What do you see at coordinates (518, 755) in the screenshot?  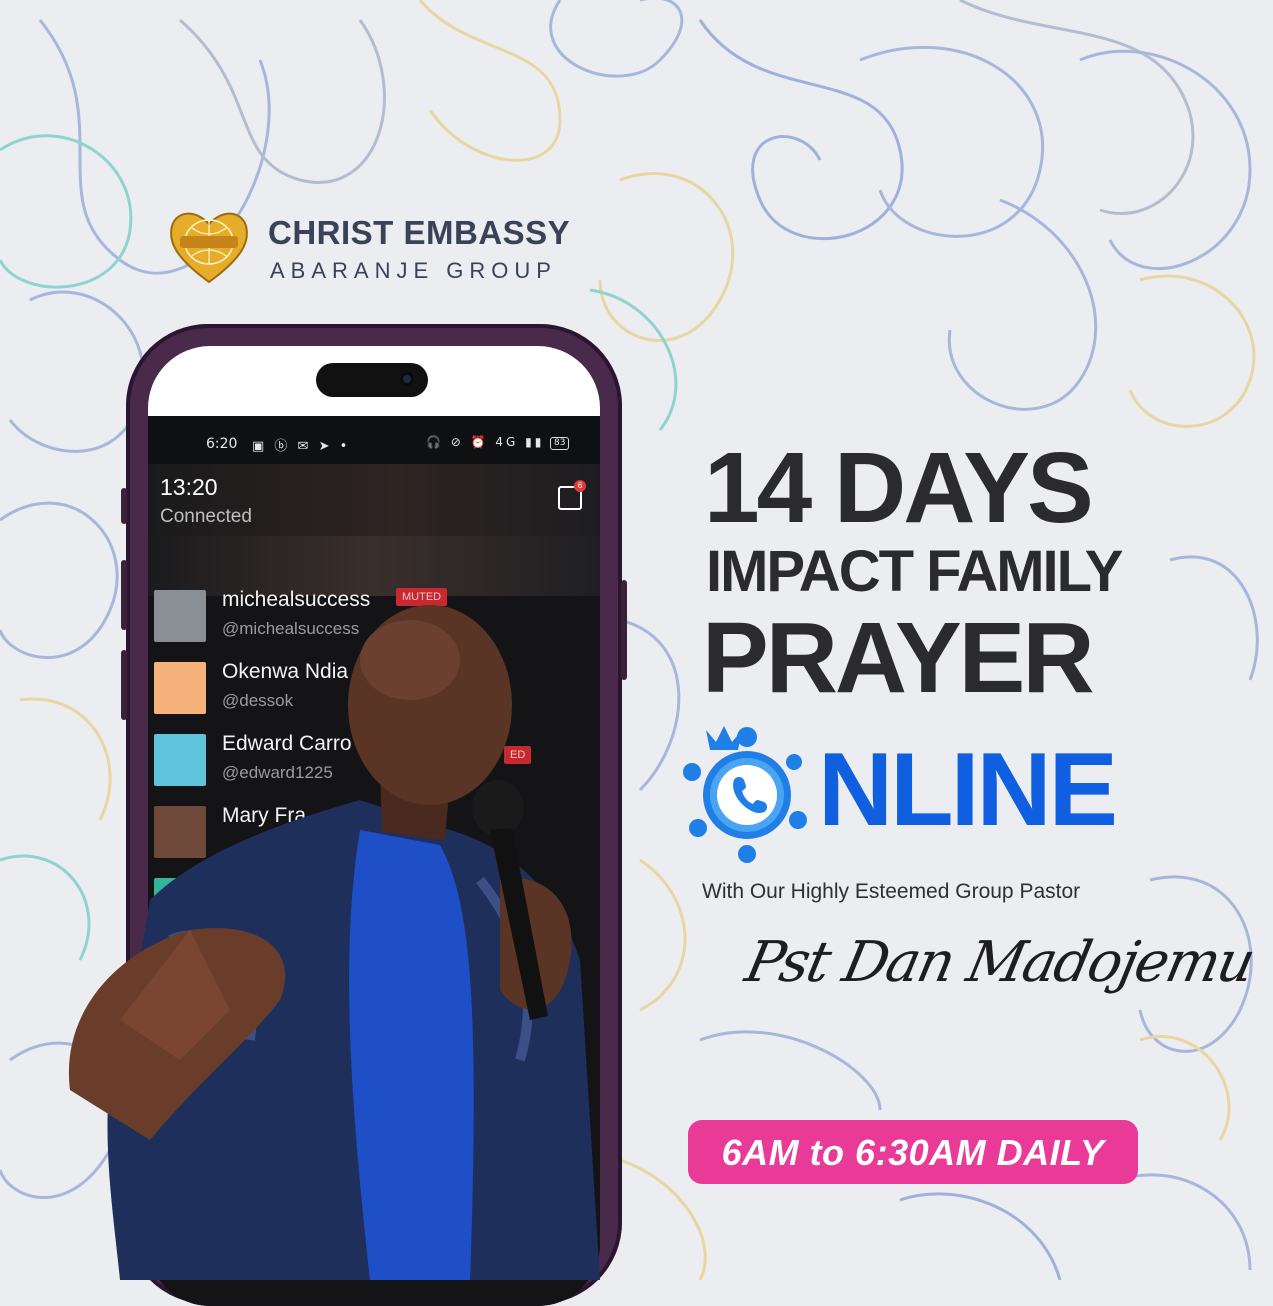 I see `status-badge: ED` at bounding box center [518, 755].